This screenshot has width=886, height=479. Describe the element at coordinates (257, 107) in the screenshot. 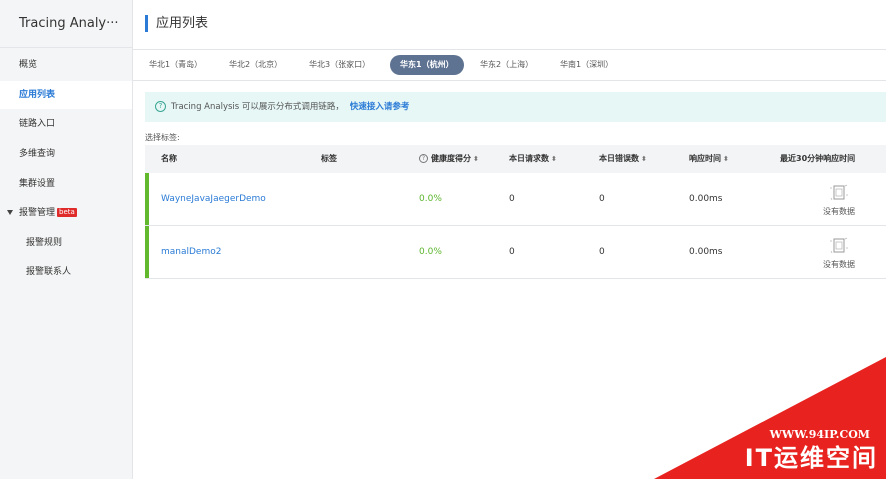

I see `info-banner-text: Tracing Analysis 可以展示分布式调用链路，` at that location.